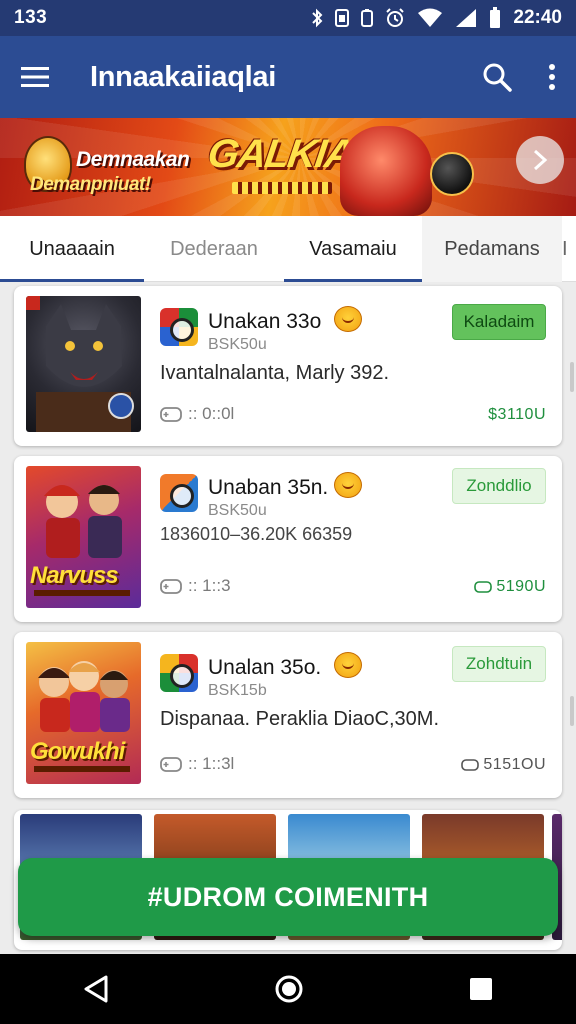  What do you see at coordinates (183, 76) in the screenshot?
I see `app-title: Innaakaiiaqlai` at bounding box center [183, 76].